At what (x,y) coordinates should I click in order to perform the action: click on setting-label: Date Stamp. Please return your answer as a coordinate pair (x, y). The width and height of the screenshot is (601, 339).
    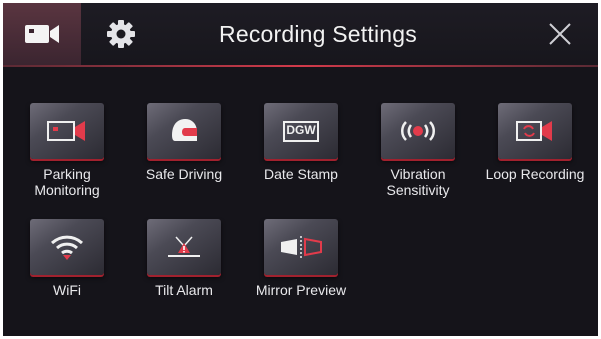
    Looking at the image, I should click on (301, 174).